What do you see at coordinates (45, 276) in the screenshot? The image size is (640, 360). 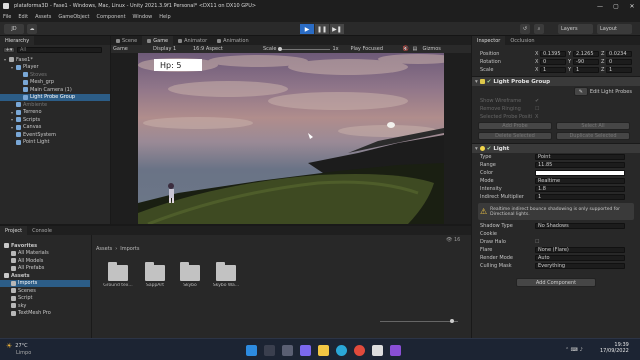 I see `project-sidebar-item: Assets` at bounding box center [45, 276].